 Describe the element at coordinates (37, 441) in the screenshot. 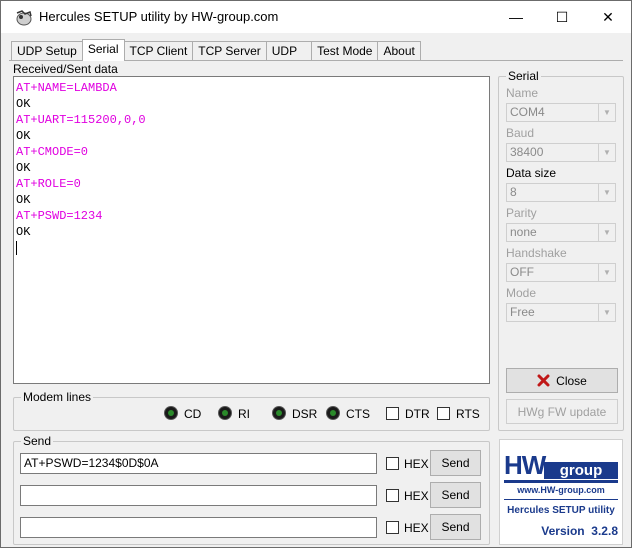

I see `send-legend: Send` at that location.